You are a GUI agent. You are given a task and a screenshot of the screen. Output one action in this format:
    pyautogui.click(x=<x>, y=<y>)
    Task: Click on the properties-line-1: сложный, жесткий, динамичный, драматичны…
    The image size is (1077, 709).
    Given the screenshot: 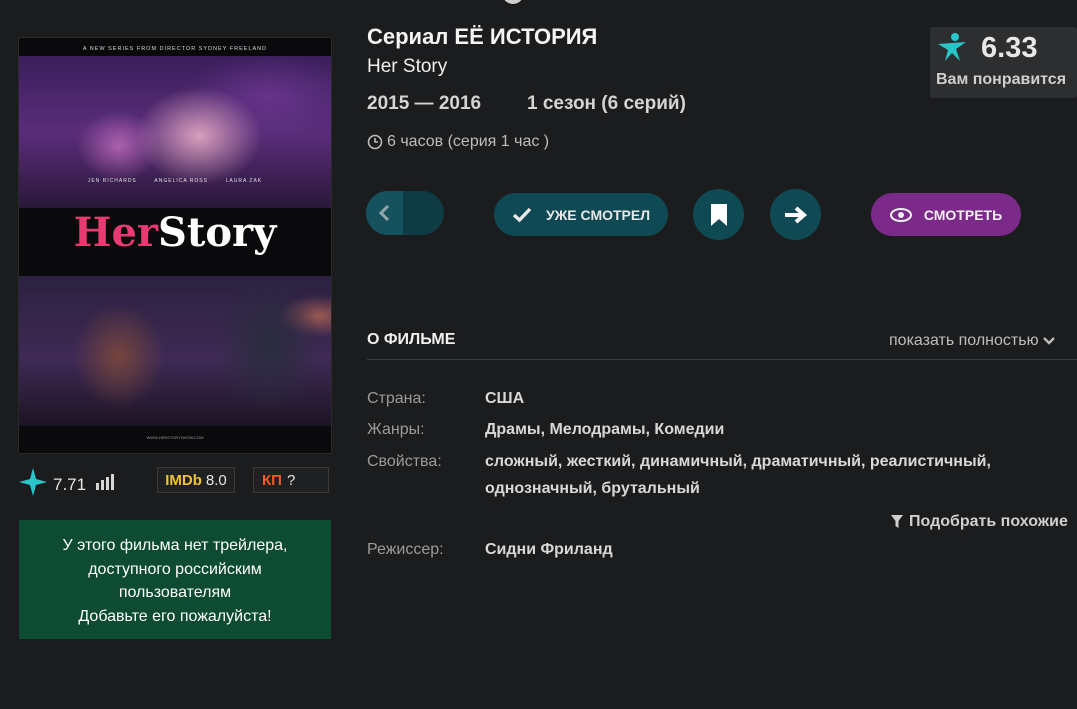 What is the action you would take?
    pyautogui.click(x=738, y=461)
    